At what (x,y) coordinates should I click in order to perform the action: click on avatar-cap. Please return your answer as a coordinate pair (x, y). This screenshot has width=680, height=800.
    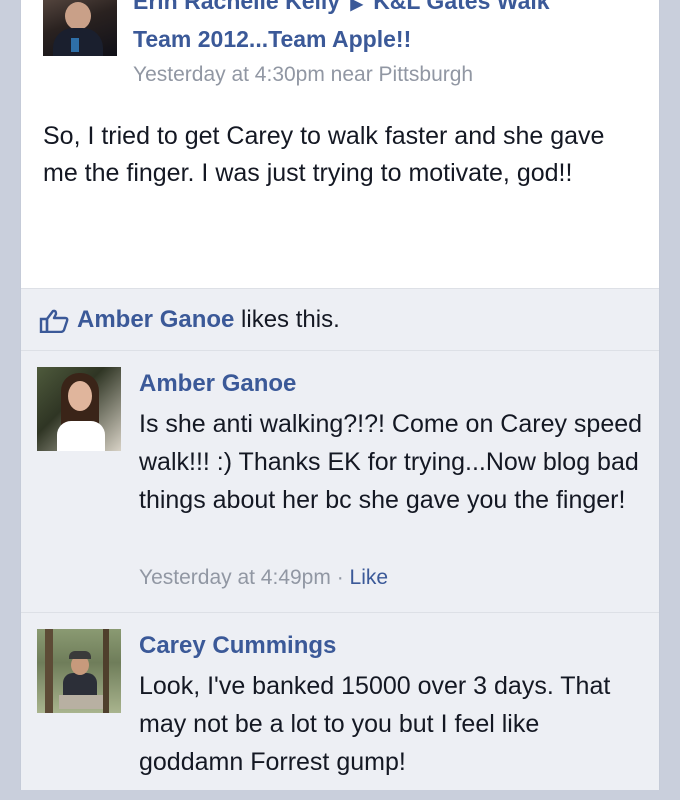
    Looking at the image, I should click on (80, 655).